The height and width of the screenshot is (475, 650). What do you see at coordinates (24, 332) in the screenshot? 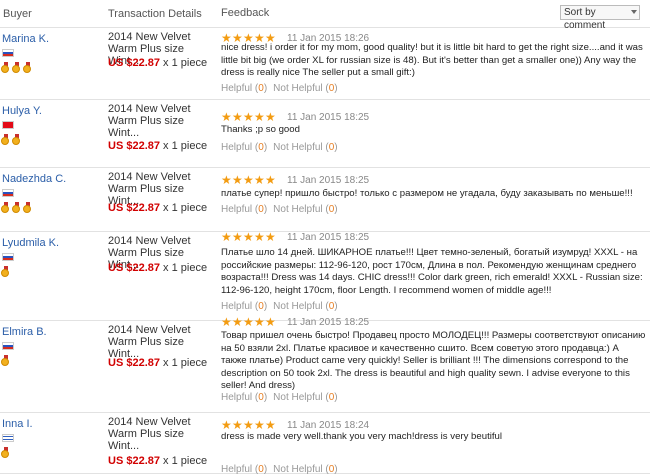
I see `buyer-name-link: Elmira B.` at bounding box center [24, 332].